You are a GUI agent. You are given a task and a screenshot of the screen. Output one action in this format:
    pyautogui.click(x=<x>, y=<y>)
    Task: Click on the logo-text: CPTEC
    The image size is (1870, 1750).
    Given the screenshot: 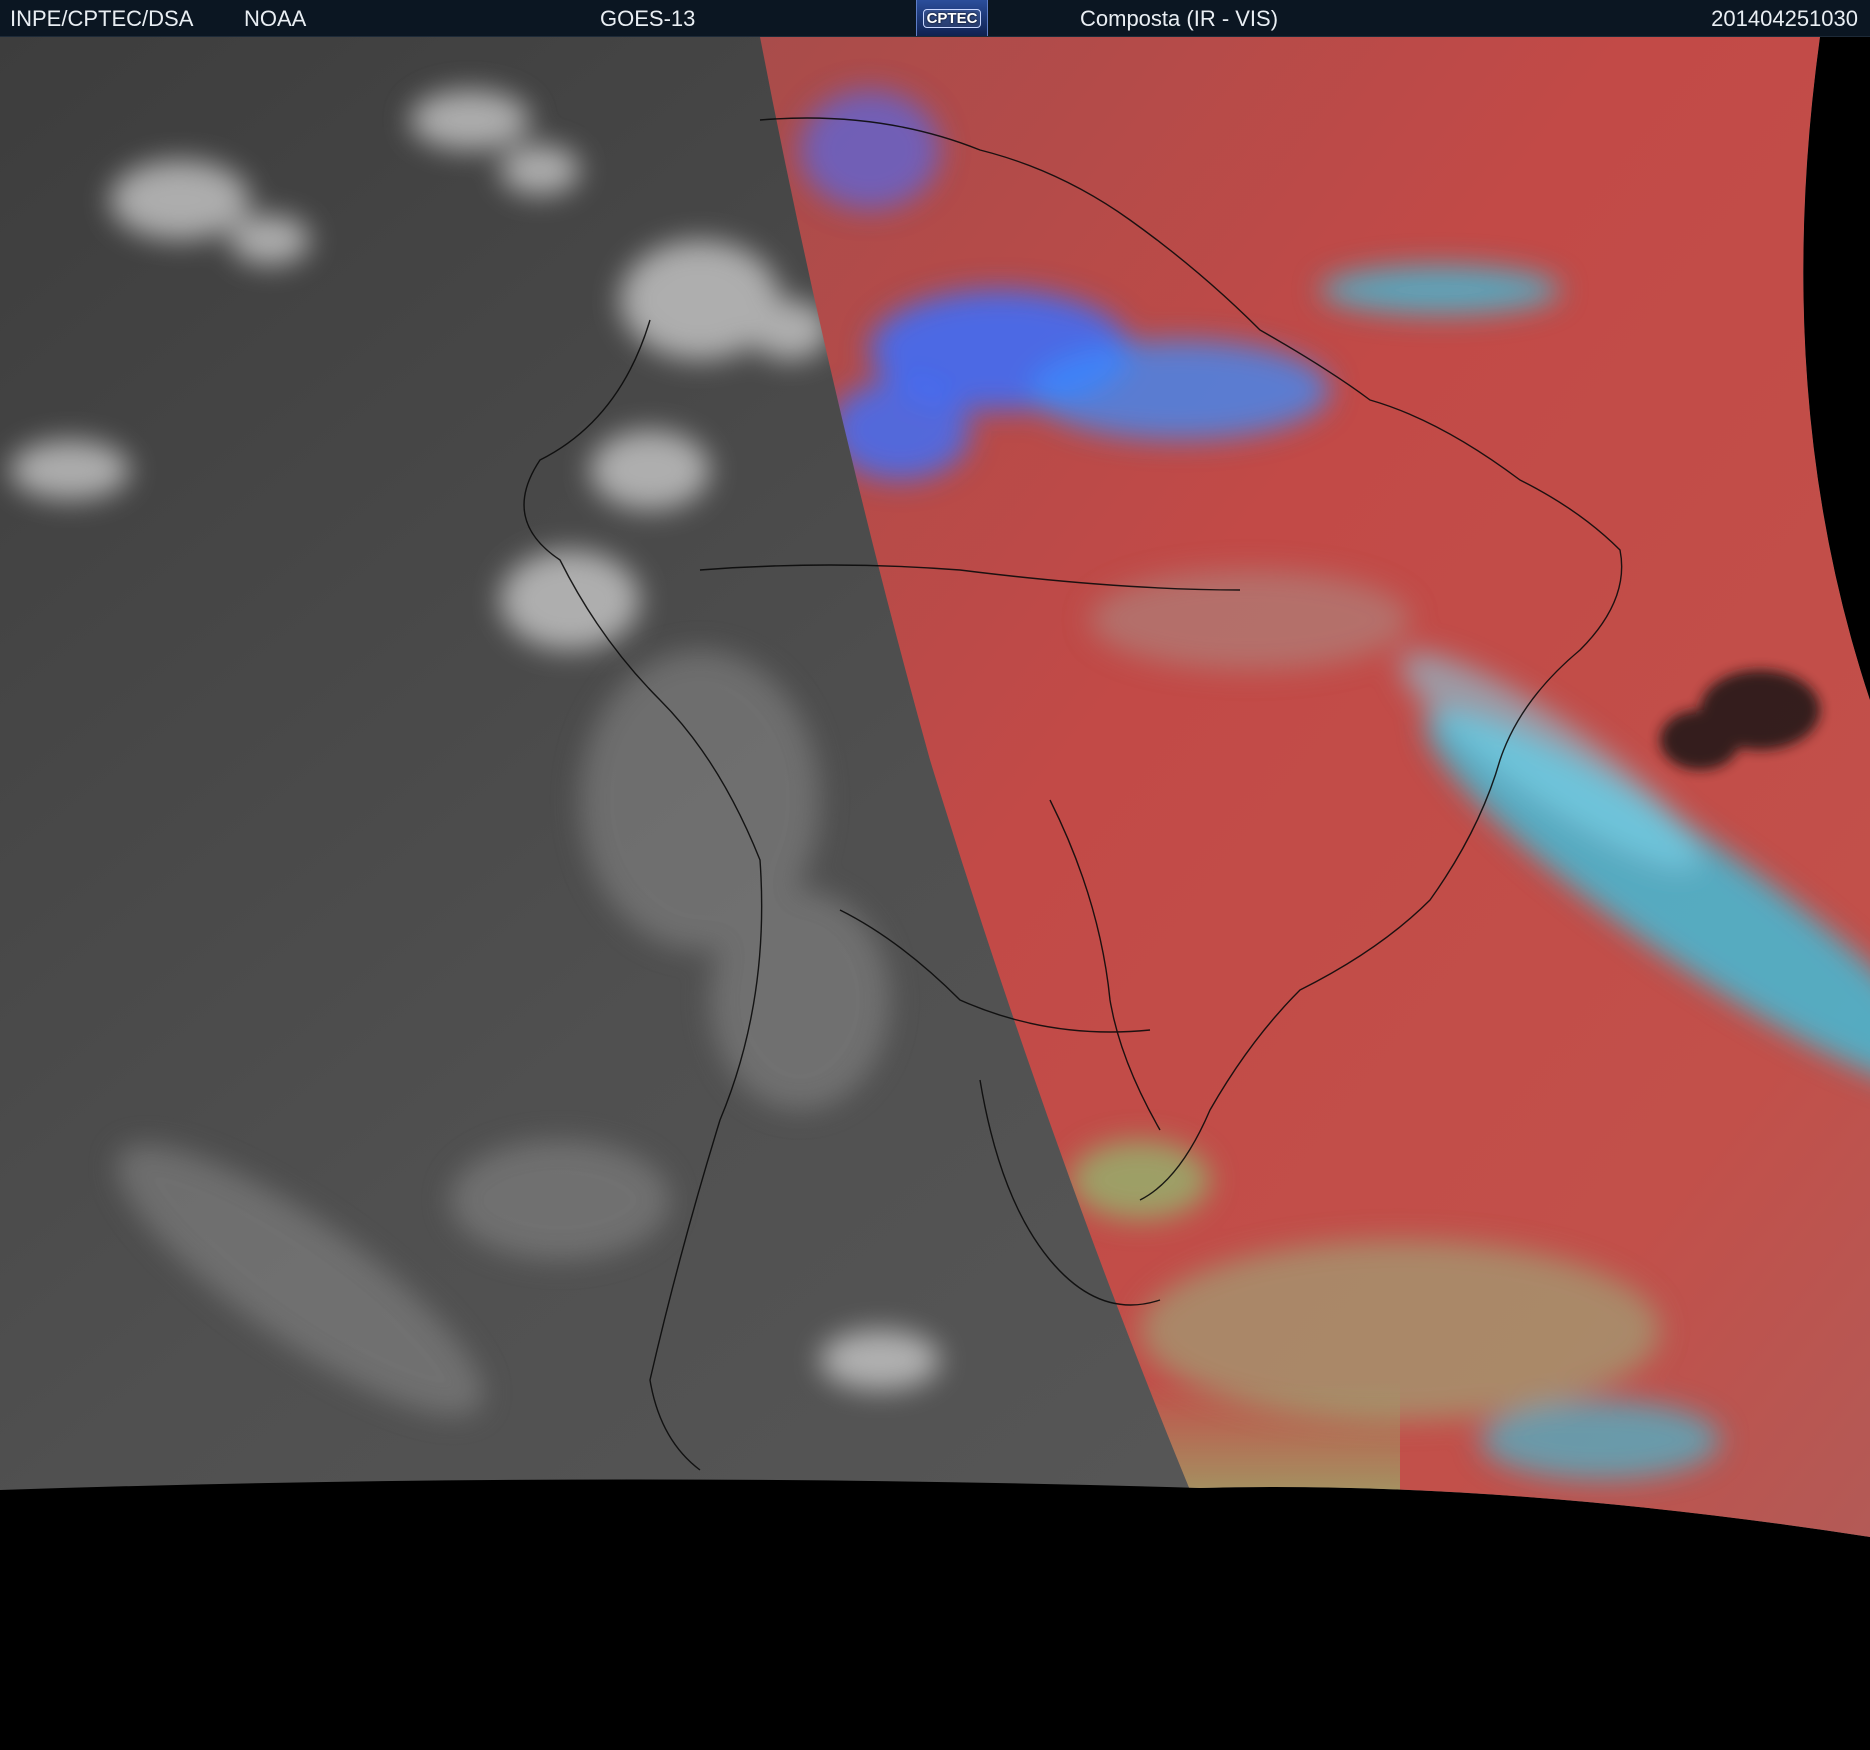 What is the action you would take?
    pyautogui.click(x=952, y=18)
    